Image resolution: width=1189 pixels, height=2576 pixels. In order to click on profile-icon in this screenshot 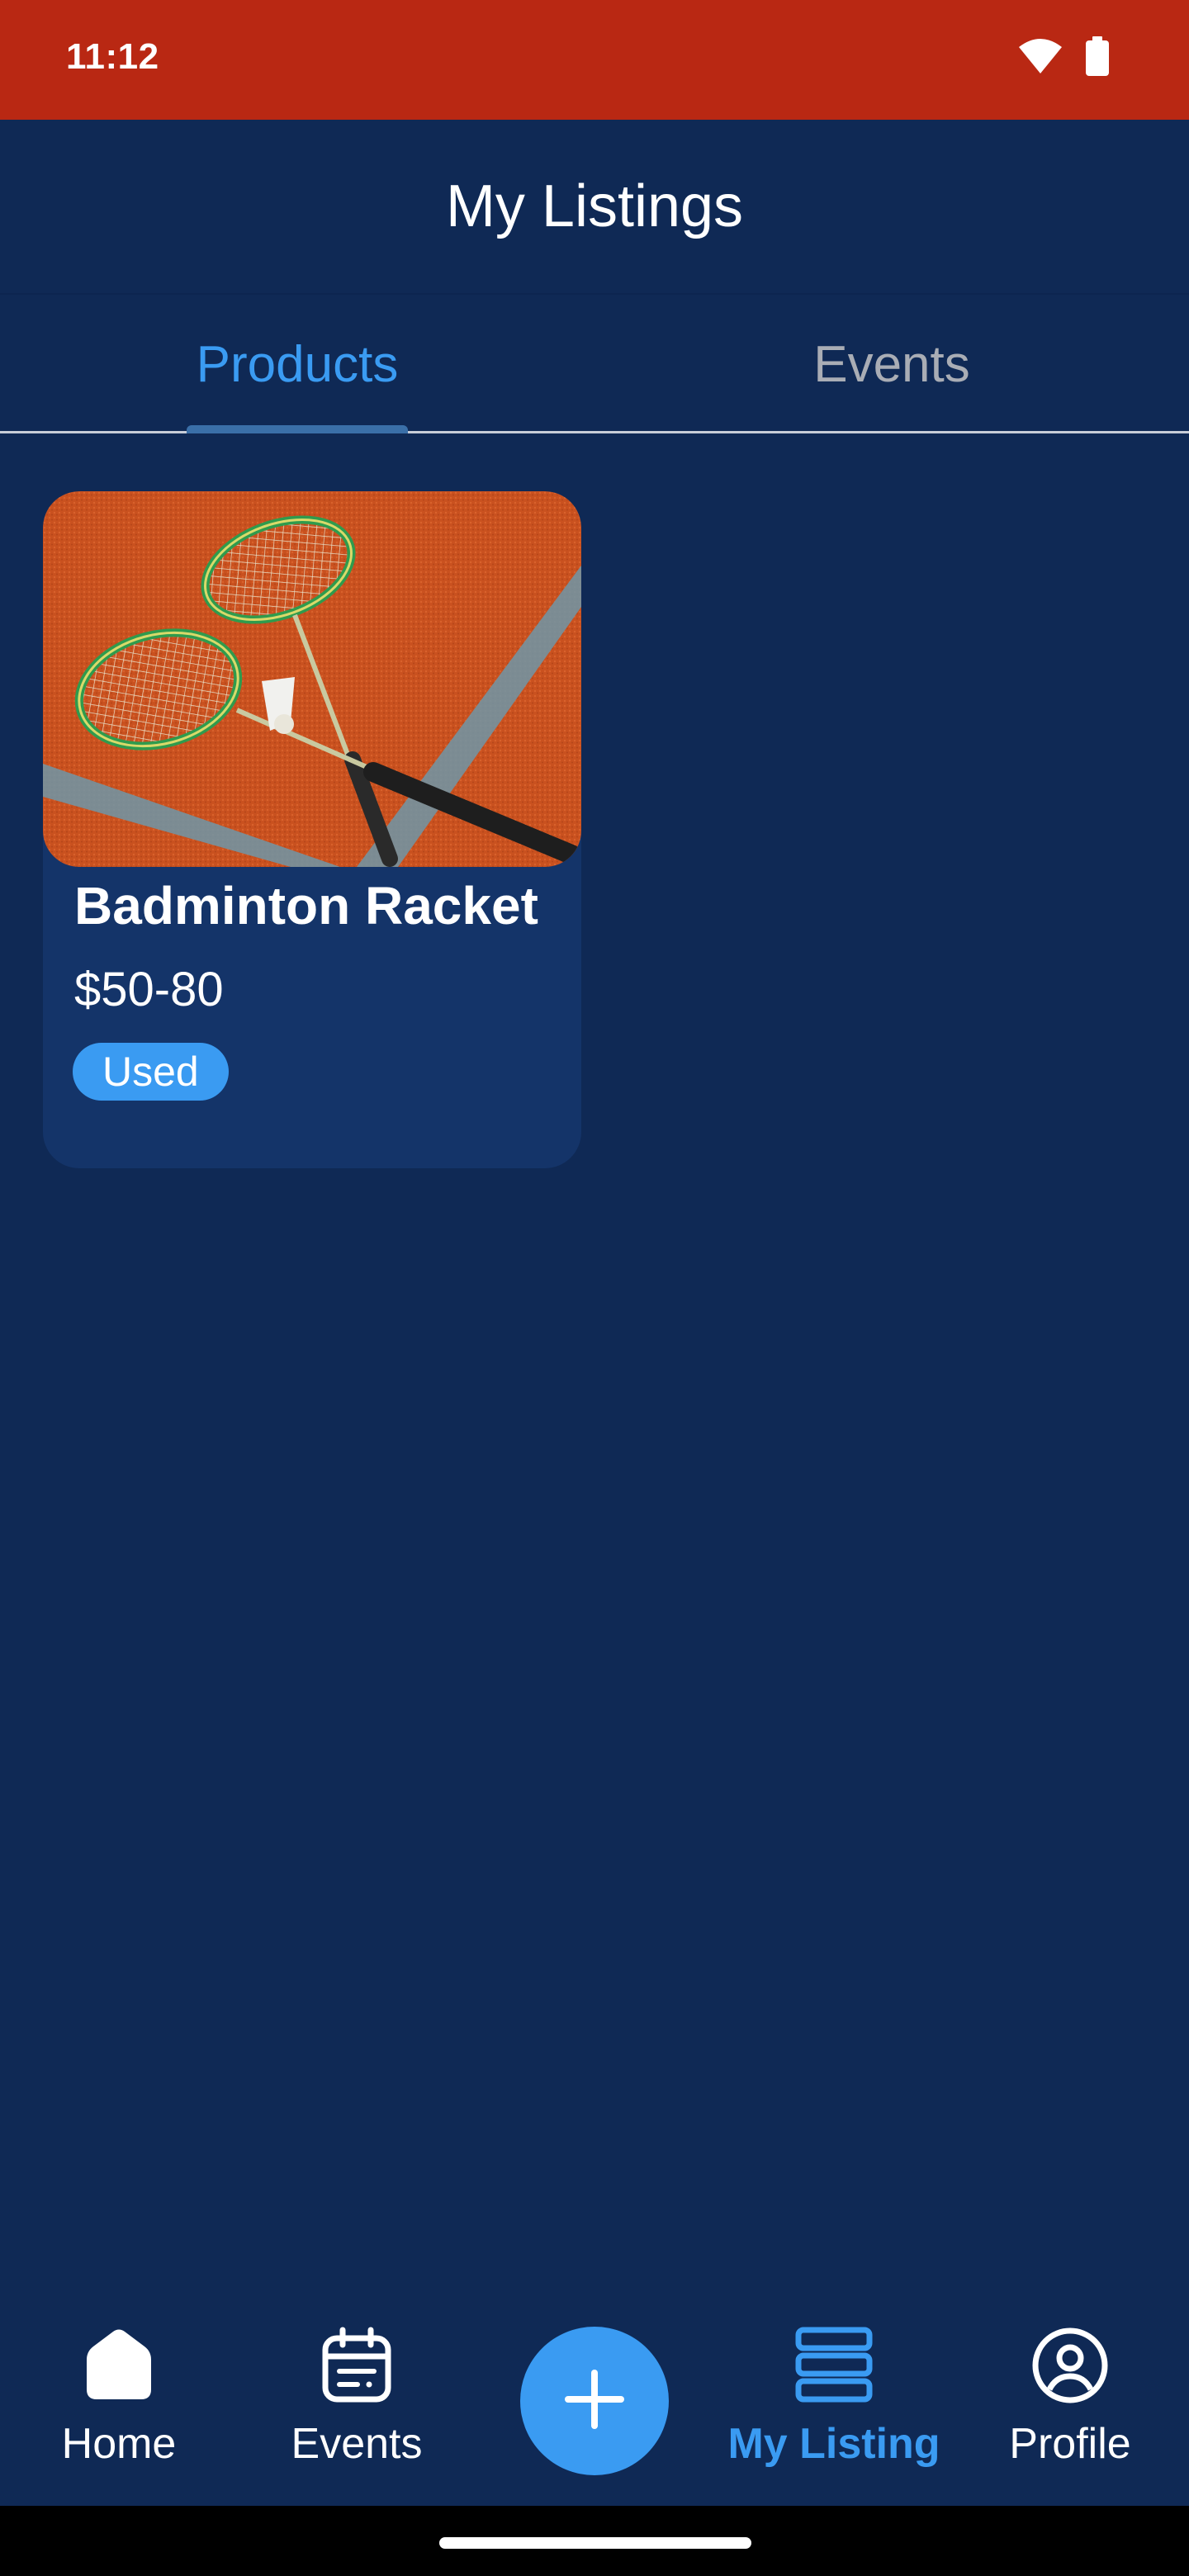, I will do `click(1070, 2367)`.